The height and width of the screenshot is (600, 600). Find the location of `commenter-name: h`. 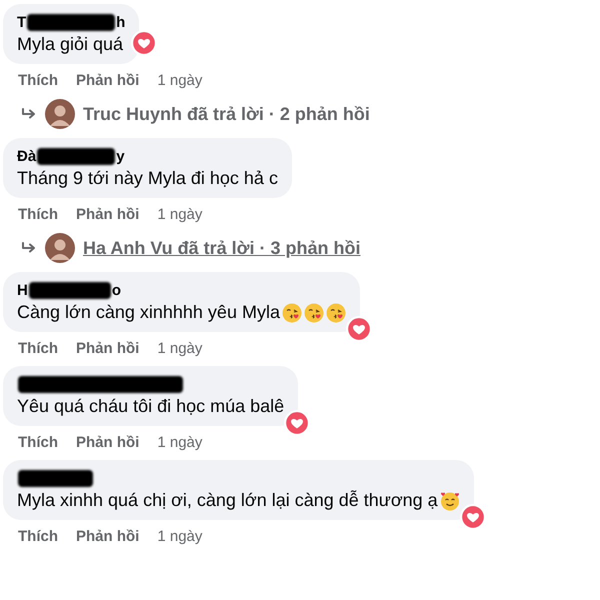

commenter-name: h is located at coordinates (121, 22).